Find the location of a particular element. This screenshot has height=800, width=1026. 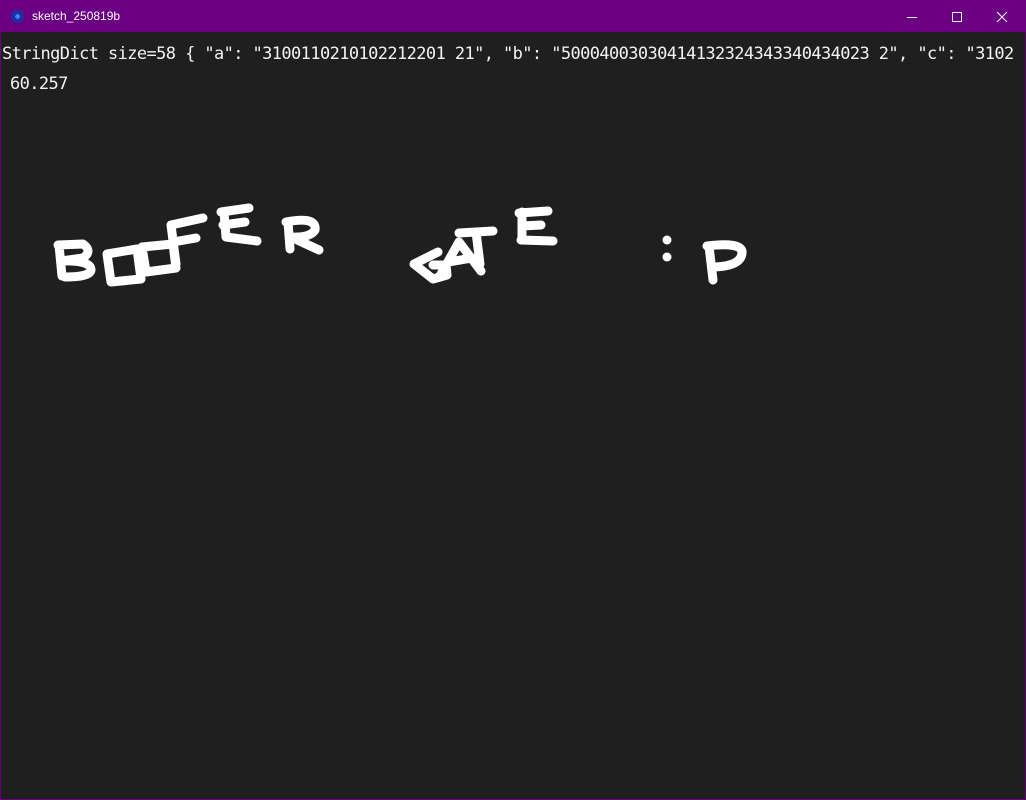

drawn-letter-f is located at coordinates (187, 241).